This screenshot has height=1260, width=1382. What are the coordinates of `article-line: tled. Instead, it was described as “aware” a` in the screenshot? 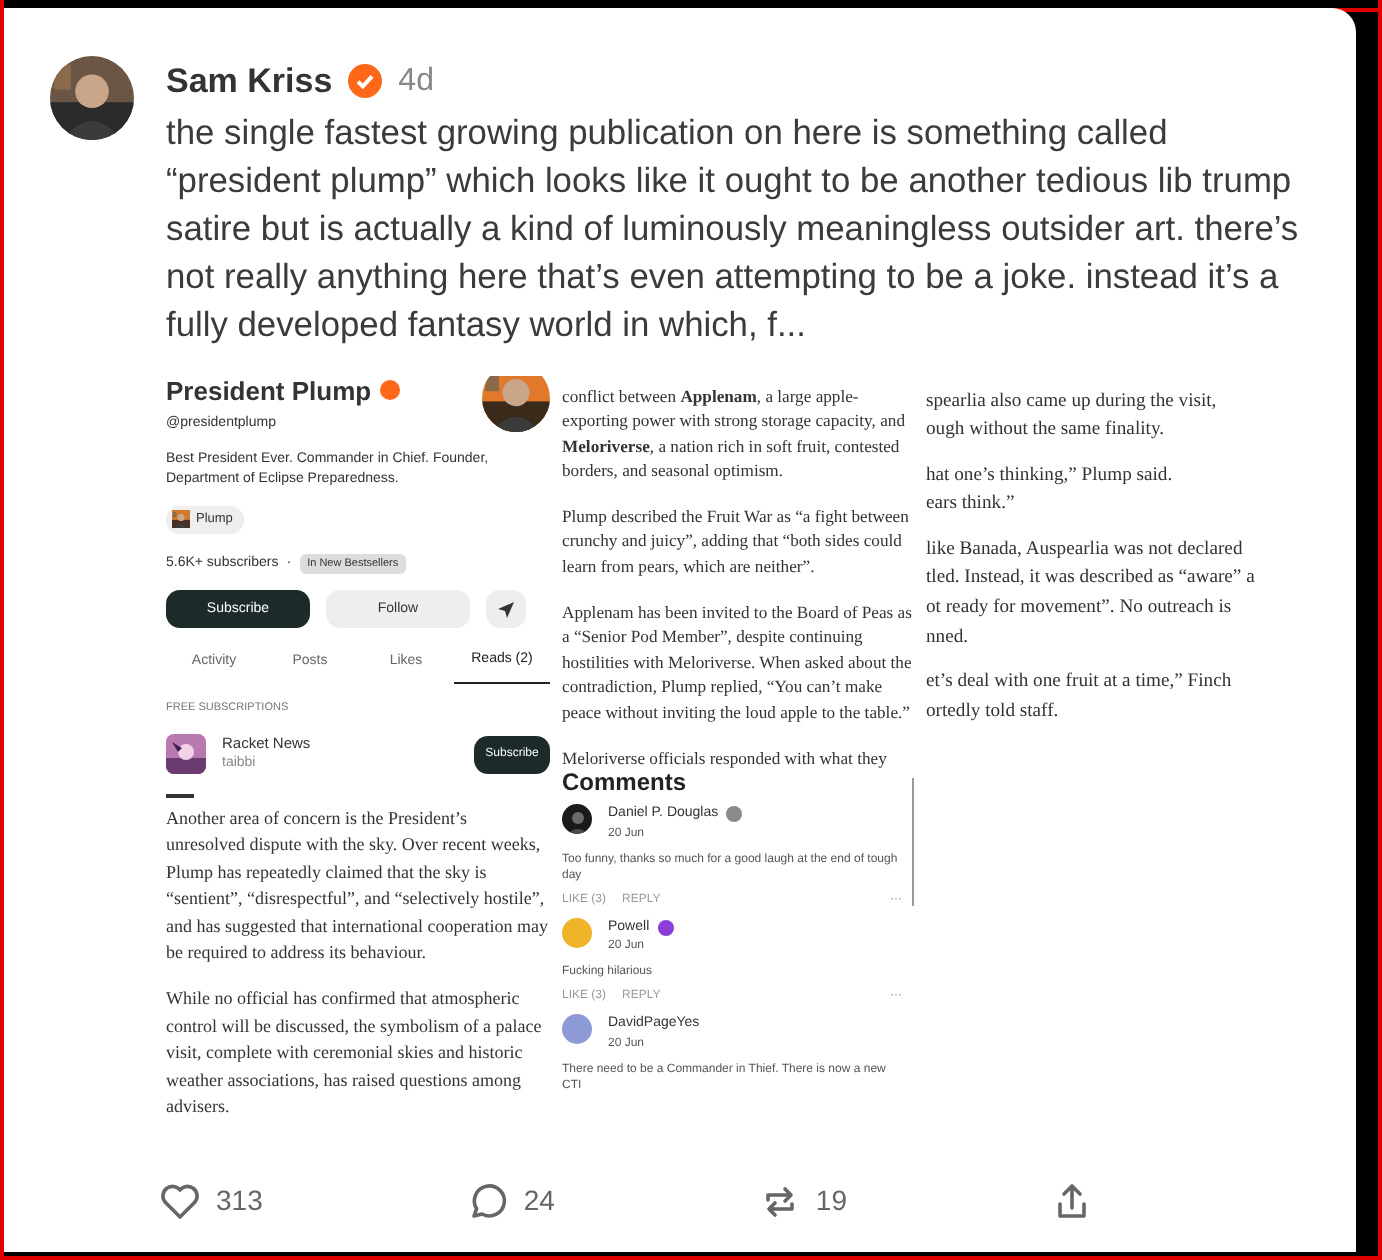 It's located at (1091, 578).